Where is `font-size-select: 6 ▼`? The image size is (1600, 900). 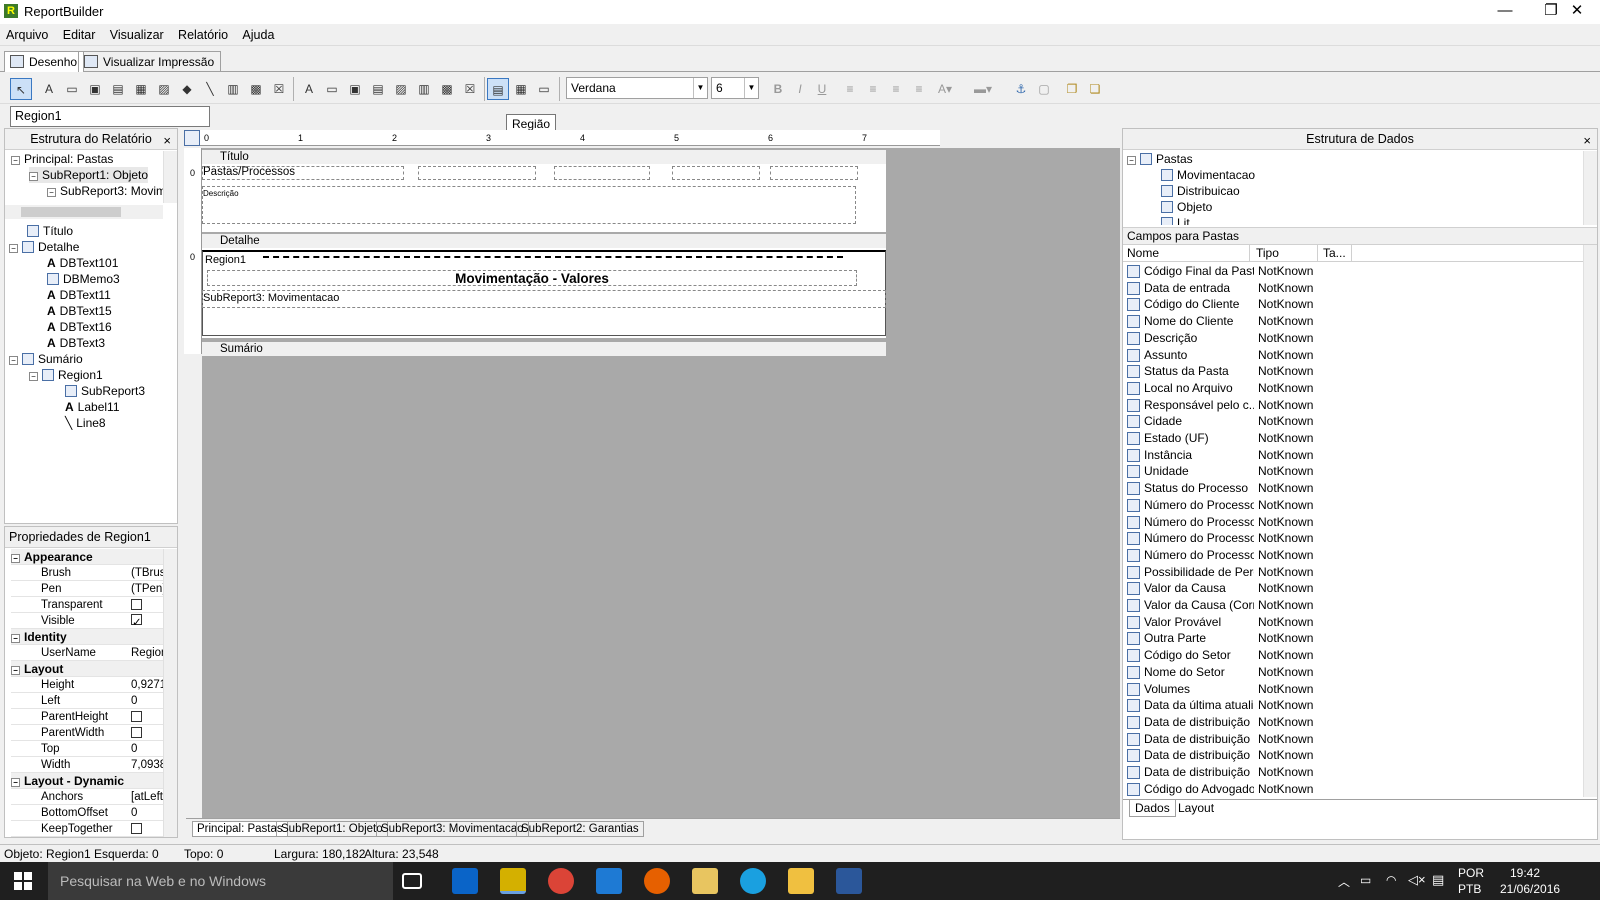 font-size-select: 6 ▼ is located at coordinates (735, 88).